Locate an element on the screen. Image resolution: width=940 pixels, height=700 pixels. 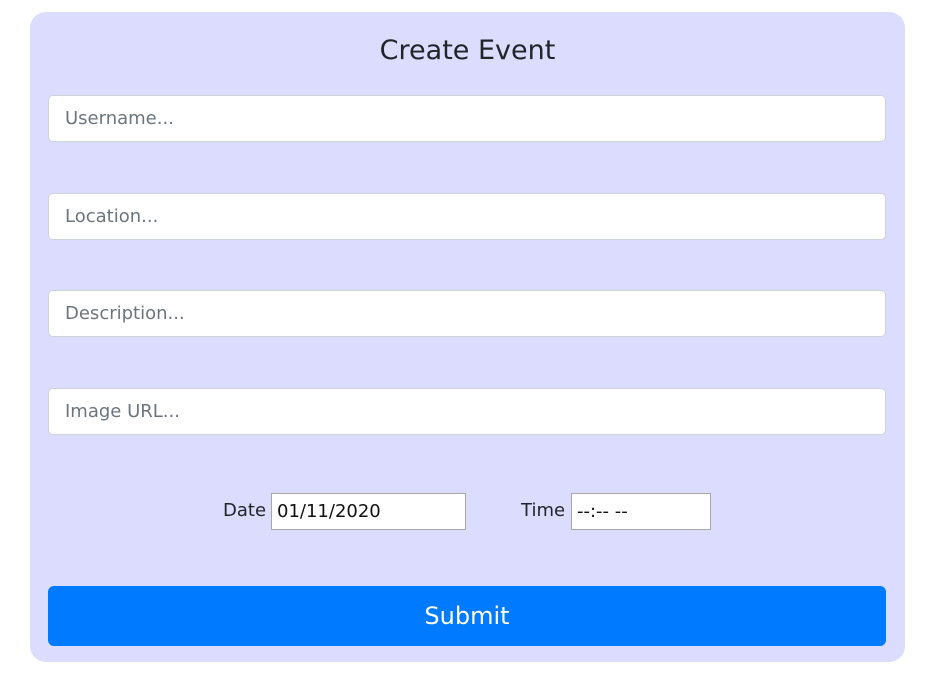
image-url-input is located at coordinates (467, 411).